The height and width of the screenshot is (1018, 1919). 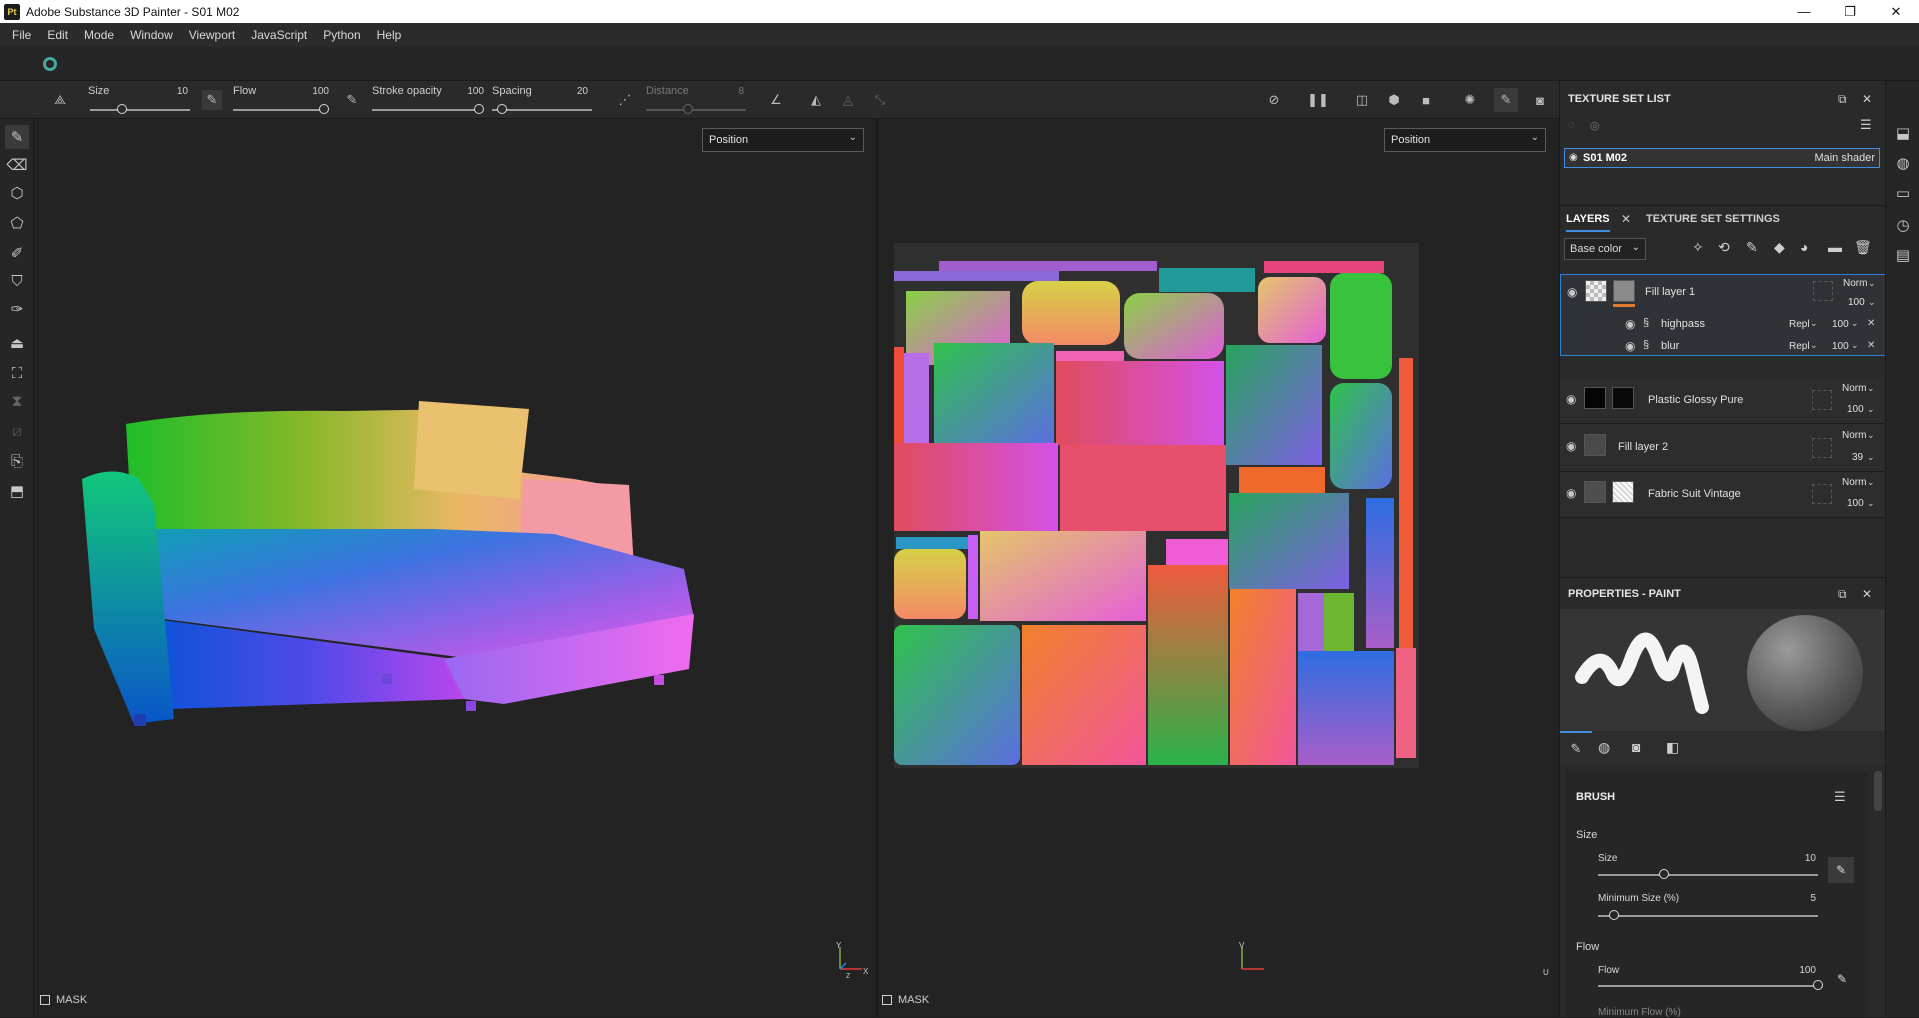 What do you see at coordinates (1863, 247) in the screenshot?
I see `delete-layer-icon: 🗑` at bounding box center [1863, 247].